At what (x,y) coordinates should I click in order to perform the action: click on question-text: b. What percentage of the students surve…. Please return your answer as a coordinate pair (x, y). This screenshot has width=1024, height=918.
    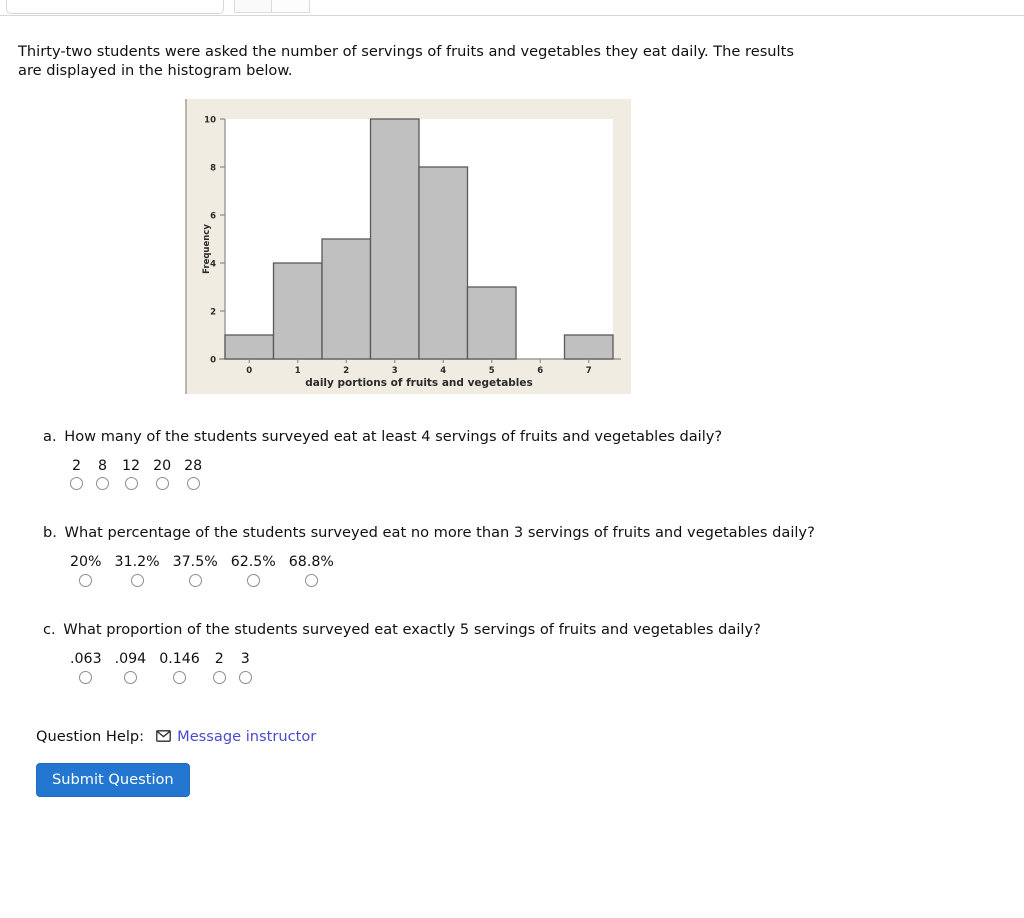
    Looking at the image, I should click on (524, 532).